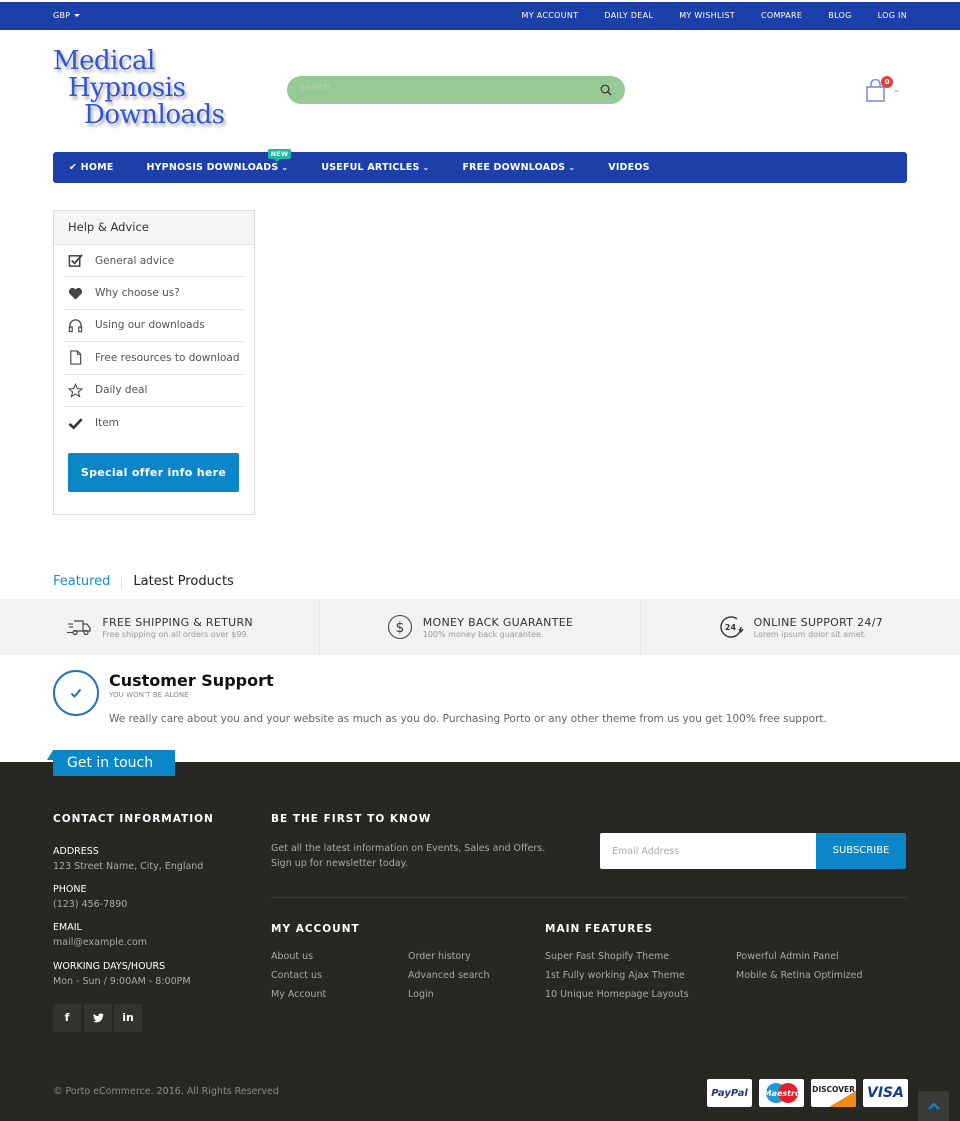 Image resolution: width=960 pixels, height=1121 pixels. Describe the element at coordinates (154, 261) in the screenshot. I see `help-item-general-advice: General advice` at that location.